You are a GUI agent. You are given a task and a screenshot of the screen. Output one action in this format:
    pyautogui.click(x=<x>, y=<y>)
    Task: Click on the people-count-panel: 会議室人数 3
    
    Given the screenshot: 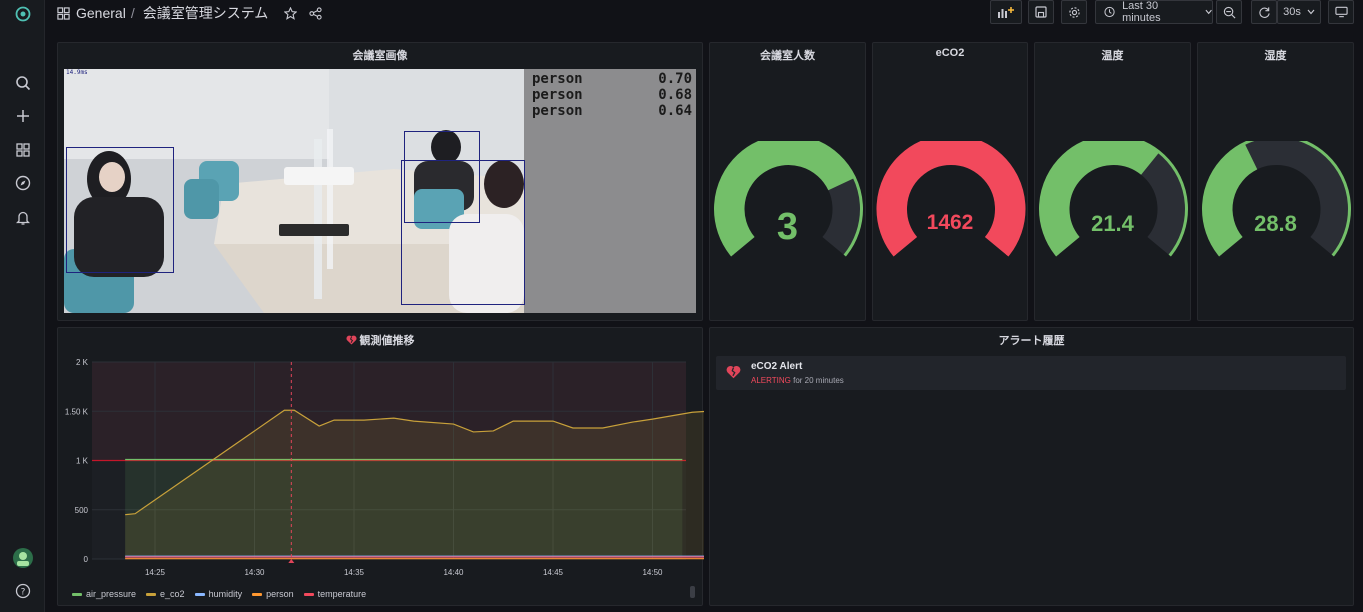 What is the action you would take?
    pyautogui.click(x=787, y=181)
    